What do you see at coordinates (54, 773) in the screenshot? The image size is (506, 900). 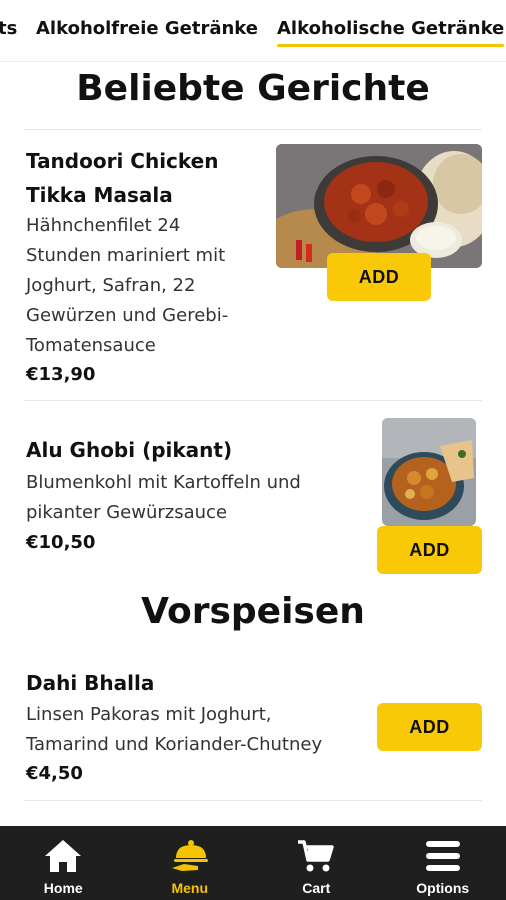 I see `item-price: €4,50` at bounding box center [54, 773].